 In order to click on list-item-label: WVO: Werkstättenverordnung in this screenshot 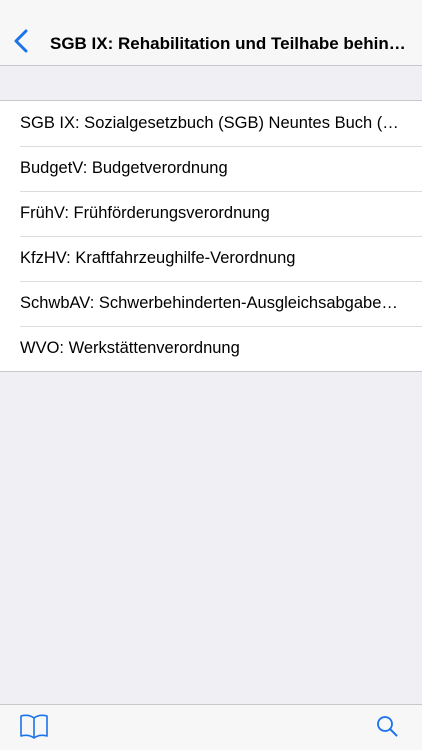, I will do `click(130, 348)`.